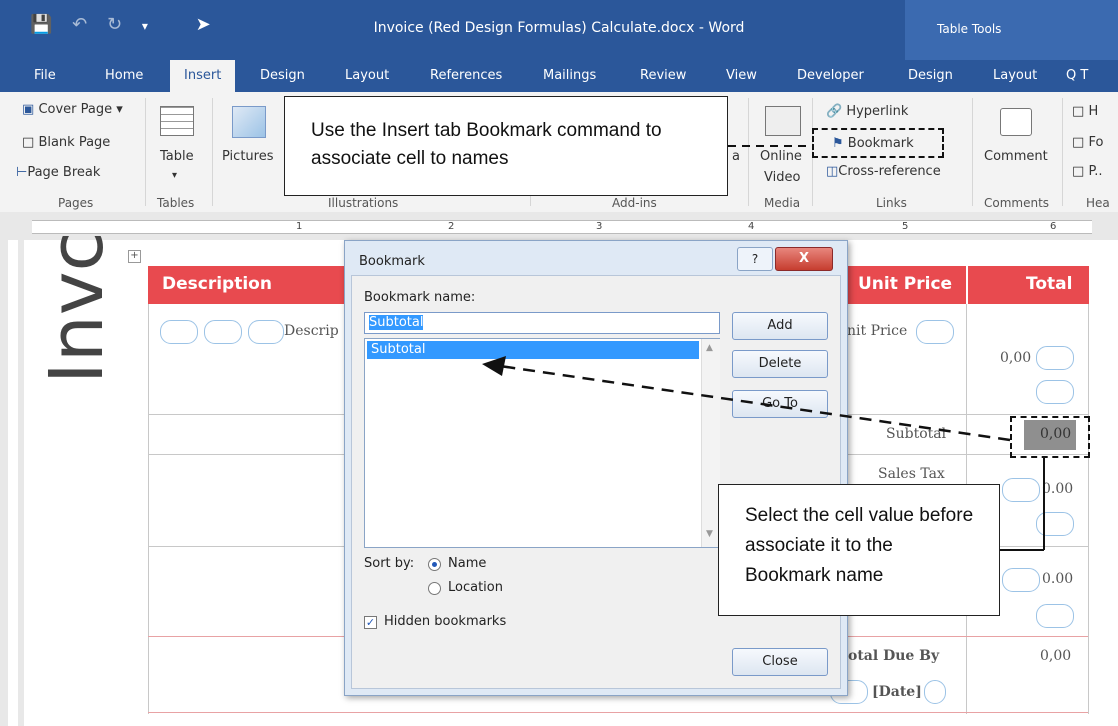 This screenshot has height=726, width=1118. Describe the element at coordinates (780, 404) in the screenshot. I see `goto-button: Go To` at that location.